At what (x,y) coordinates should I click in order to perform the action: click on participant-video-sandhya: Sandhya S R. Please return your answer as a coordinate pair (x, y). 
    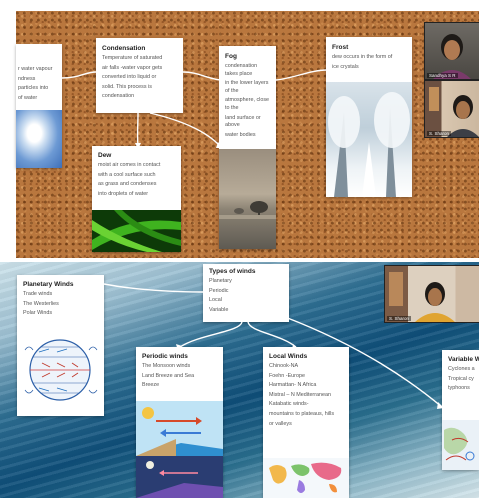
    Looking at the image, I should click on (451, 51).